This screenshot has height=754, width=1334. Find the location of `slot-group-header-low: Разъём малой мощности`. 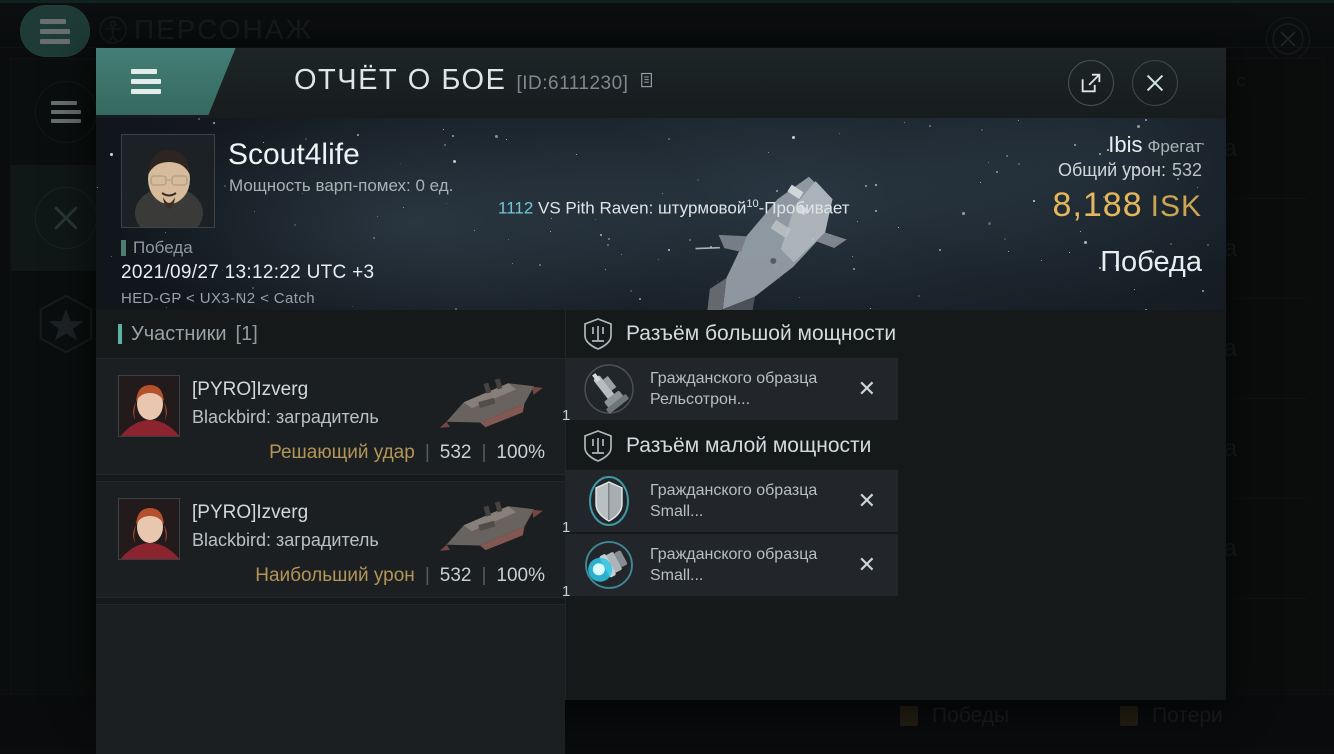

slot-group-header-low: Разъём малой мощности is located at coordinates (896, 446).